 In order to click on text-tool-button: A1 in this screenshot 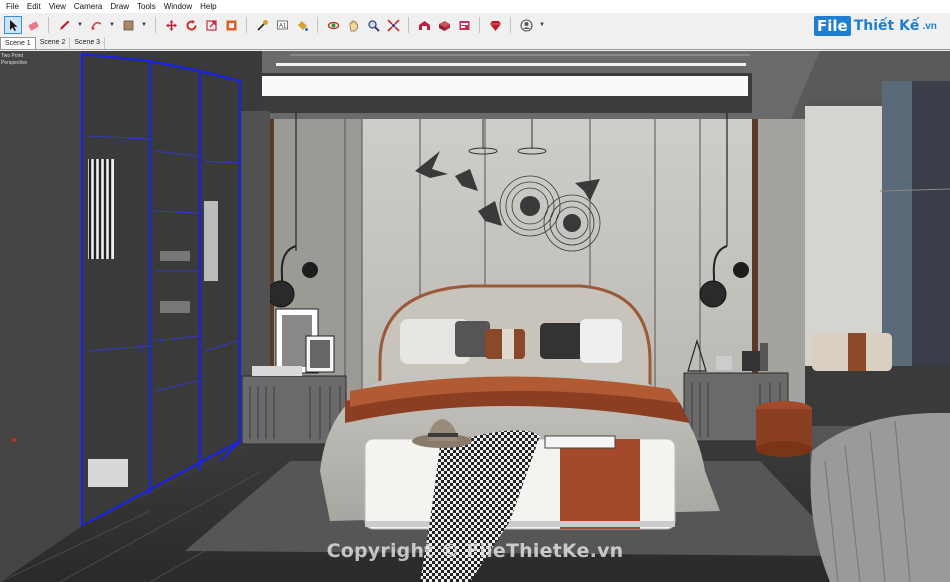, I will do `click(282, 25)`.